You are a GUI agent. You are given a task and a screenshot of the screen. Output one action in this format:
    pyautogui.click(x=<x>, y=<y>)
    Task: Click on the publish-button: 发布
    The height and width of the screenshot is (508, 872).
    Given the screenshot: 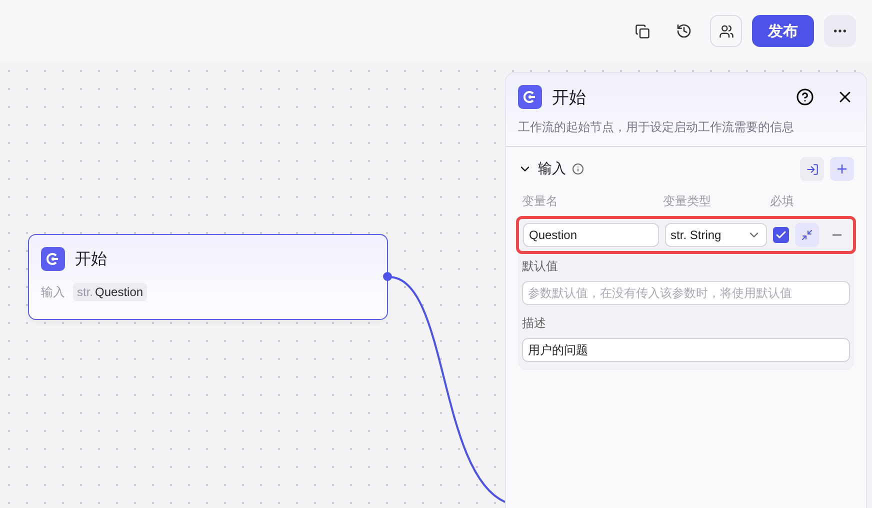 What is the action you would take?
    pyautogui.click(x=783, y=31)
    